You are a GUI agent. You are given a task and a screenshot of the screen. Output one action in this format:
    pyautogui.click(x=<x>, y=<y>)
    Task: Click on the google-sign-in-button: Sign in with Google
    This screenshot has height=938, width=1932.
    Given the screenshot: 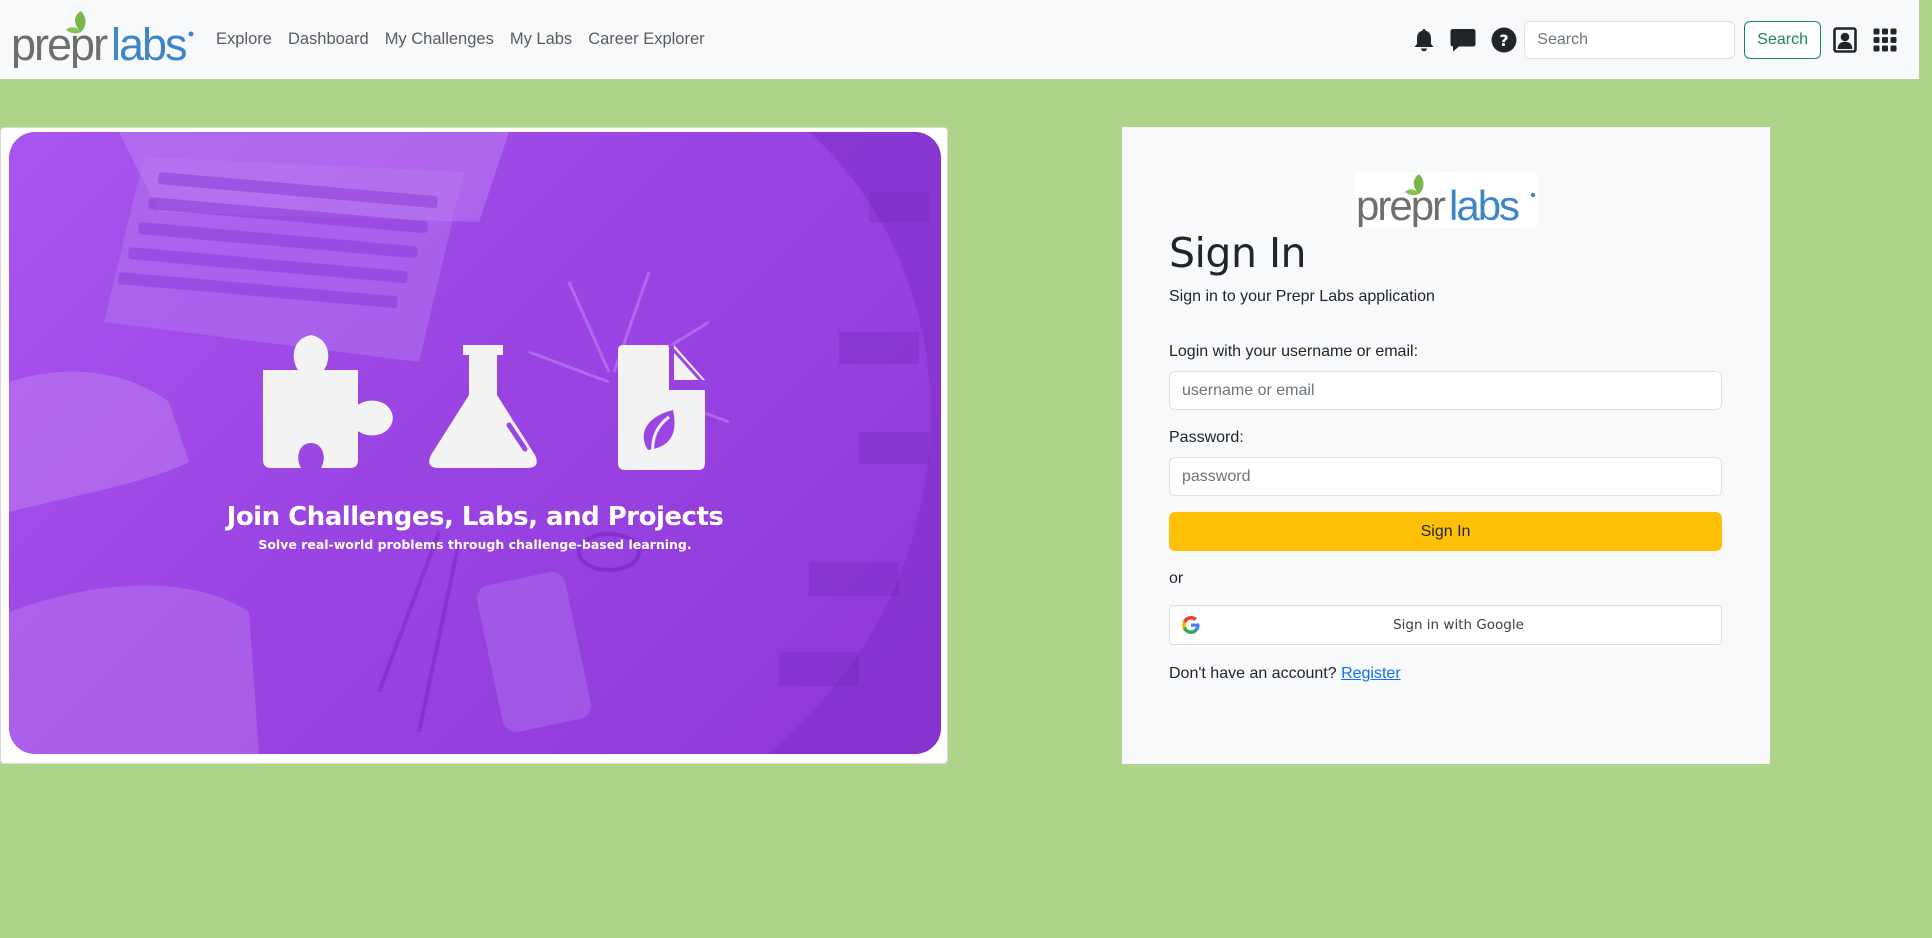 What is the action you would take?
    pyautogui.click(x=1445, y=625)
    